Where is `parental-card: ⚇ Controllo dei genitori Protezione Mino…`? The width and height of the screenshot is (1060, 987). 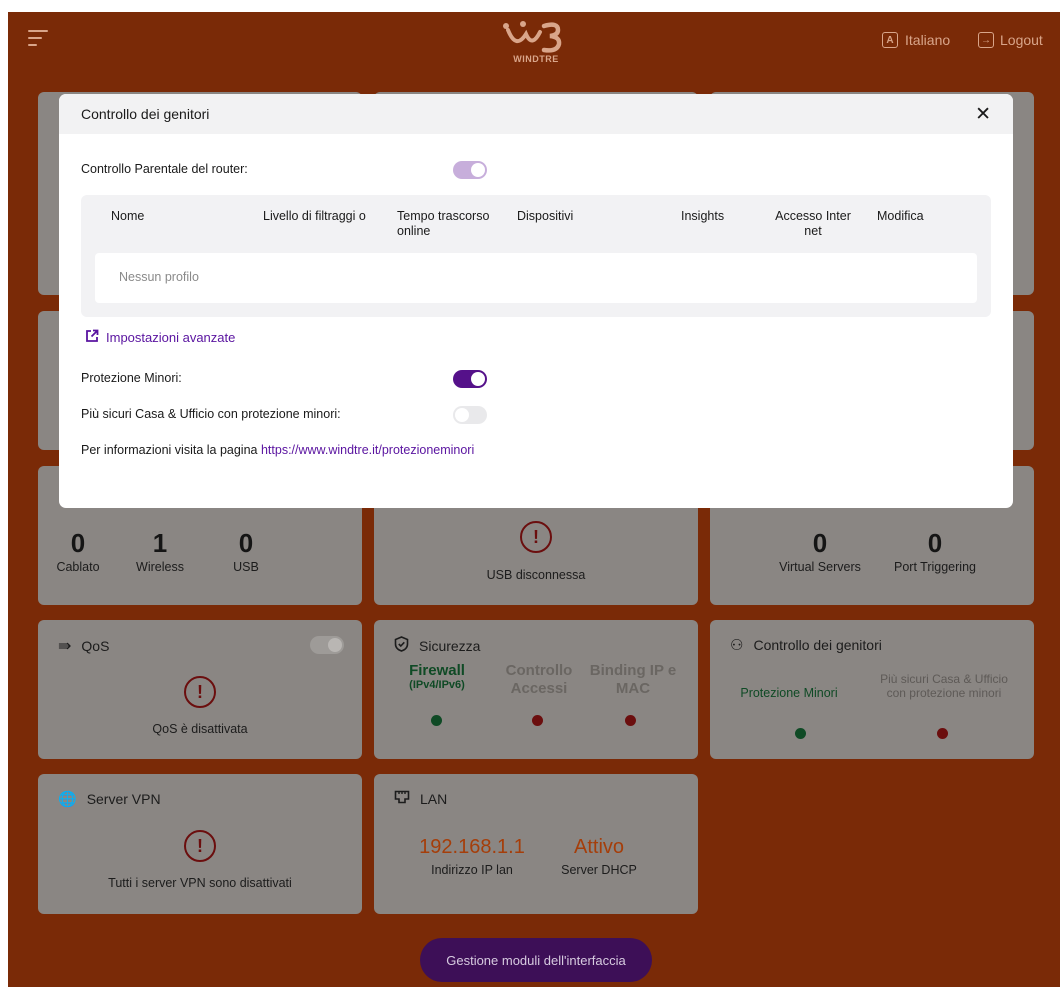 parental-card: ⚇ Controllo dei genitori Protezione Mino… is located at coordinates (872, 689).